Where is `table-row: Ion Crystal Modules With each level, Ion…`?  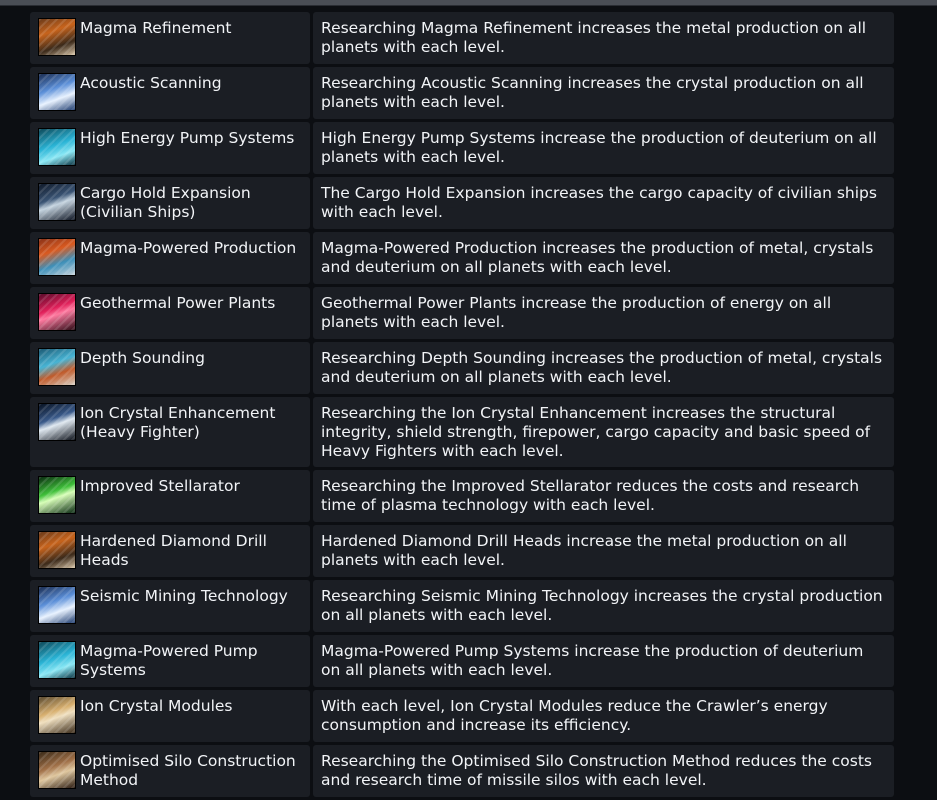 table-row: Ion Crystal Modules With each level, Ion… is located at coordinates (462, 716).